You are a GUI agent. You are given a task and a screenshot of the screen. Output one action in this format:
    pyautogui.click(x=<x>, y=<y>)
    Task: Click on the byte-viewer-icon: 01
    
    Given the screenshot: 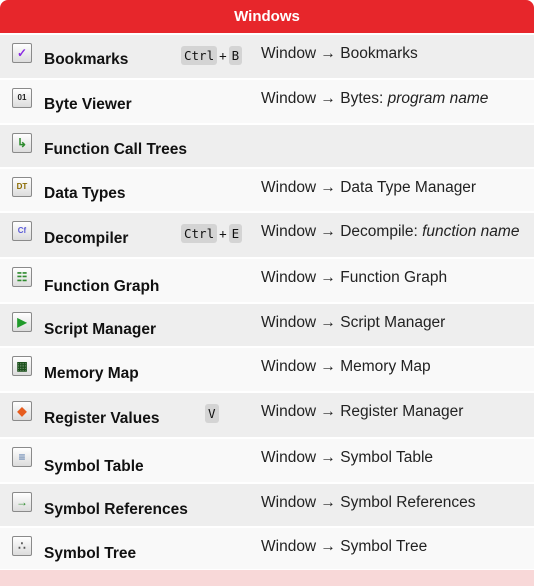 What is the action you would take?
    pyautogui.click(x=22, y=98)
    